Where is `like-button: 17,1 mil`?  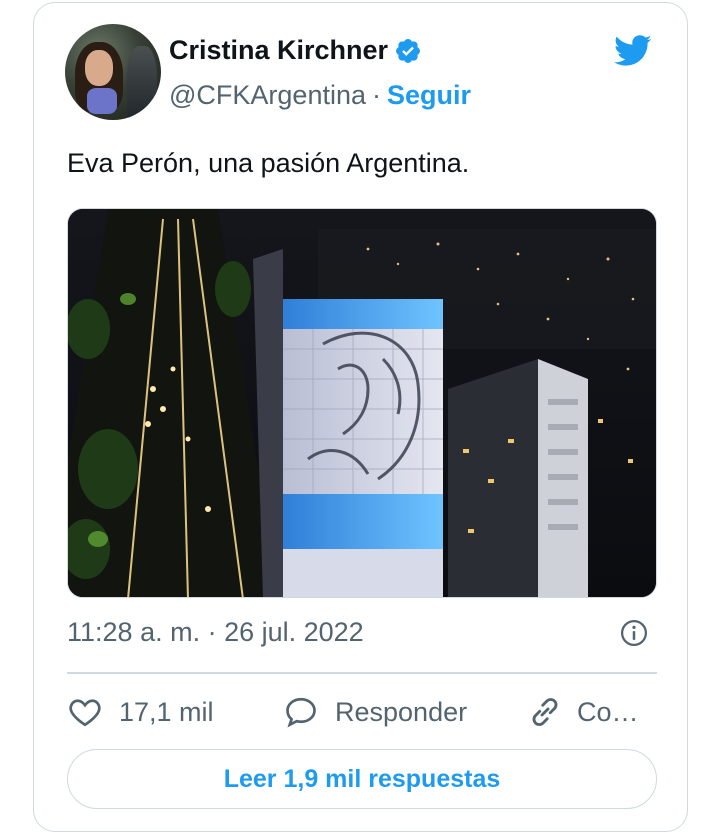 like-button: 17,1 mil is located at coordinates (140, 712).